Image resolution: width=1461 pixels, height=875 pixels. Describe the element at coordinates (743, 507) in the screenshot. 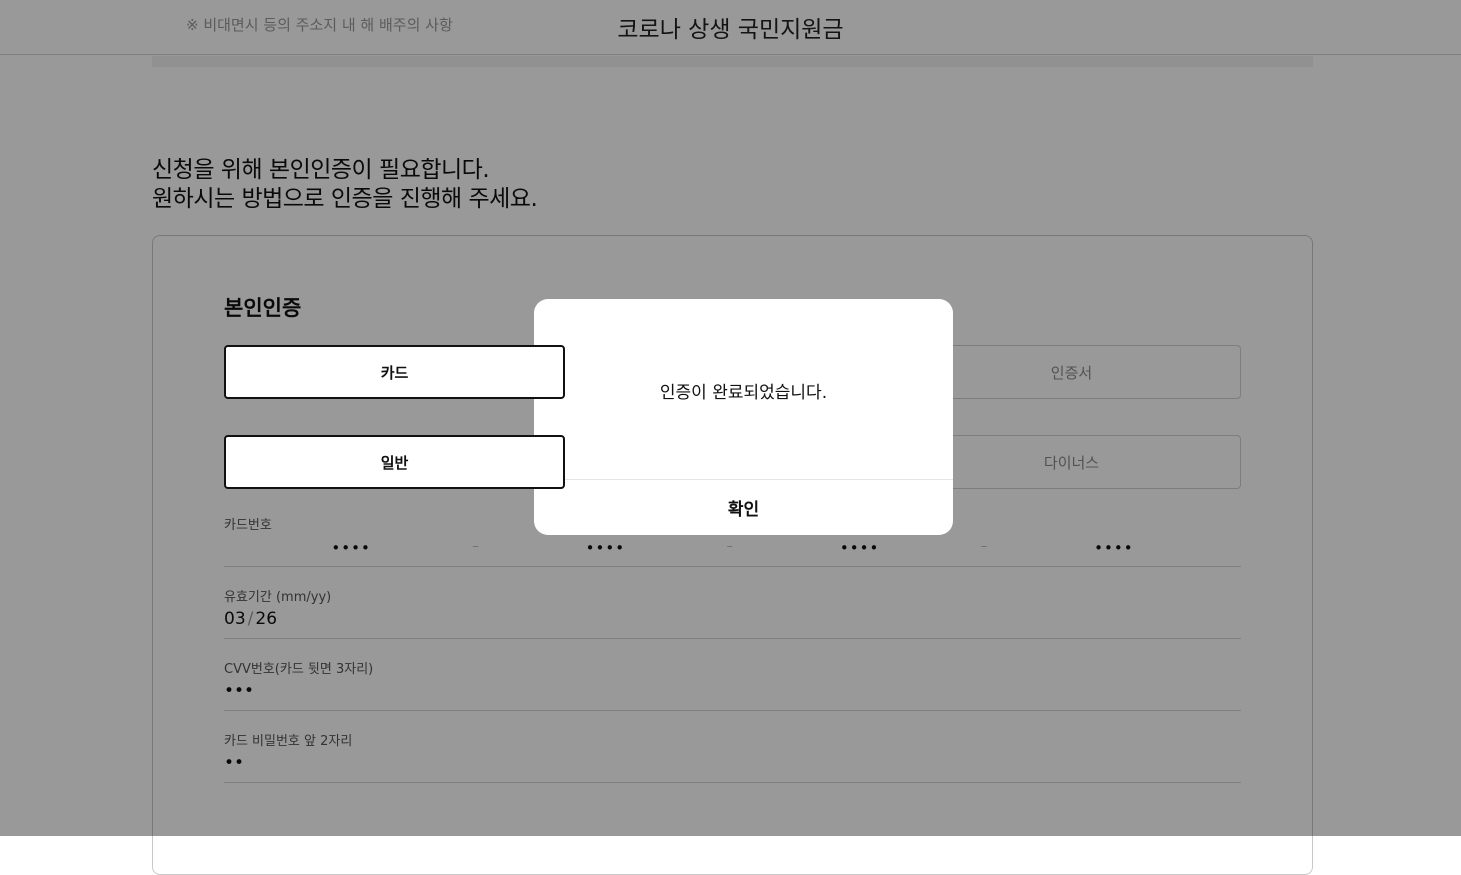

I see `confirm-button: 확인` at that location.